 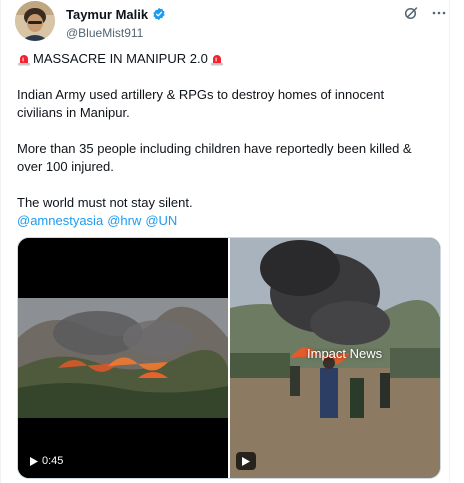 I want to click on verified-badge-icon, so click(x=159, y=14).